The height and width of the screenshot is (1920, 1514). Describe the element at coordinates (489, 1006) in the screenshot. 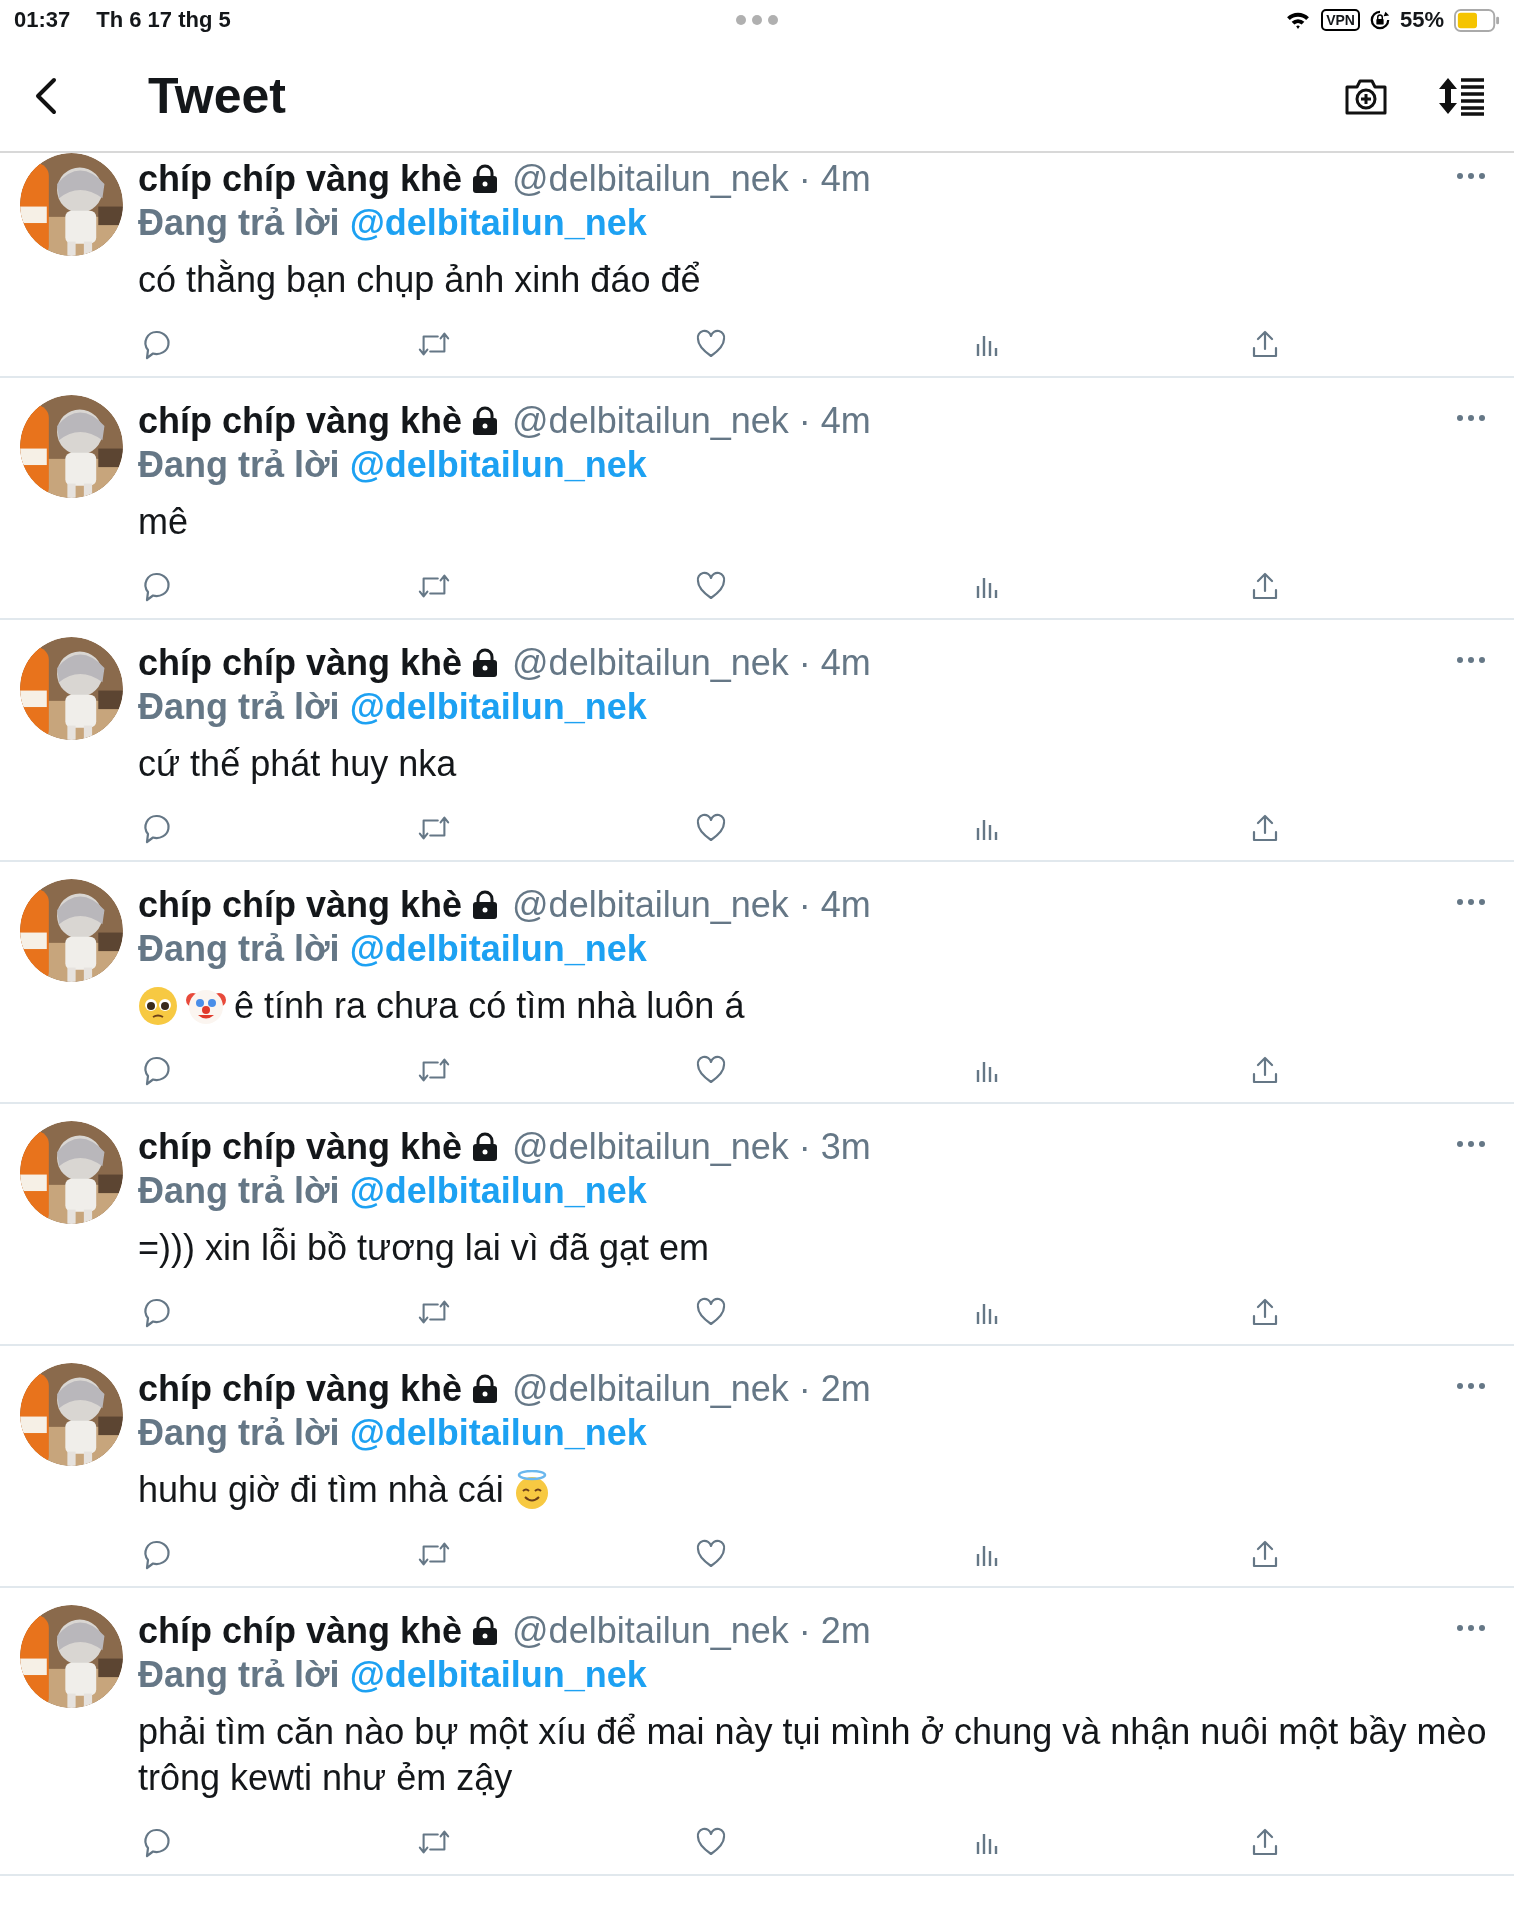

I see `tweet-text: ê tính ra chưa có tìm nhà luôn á` at that location.